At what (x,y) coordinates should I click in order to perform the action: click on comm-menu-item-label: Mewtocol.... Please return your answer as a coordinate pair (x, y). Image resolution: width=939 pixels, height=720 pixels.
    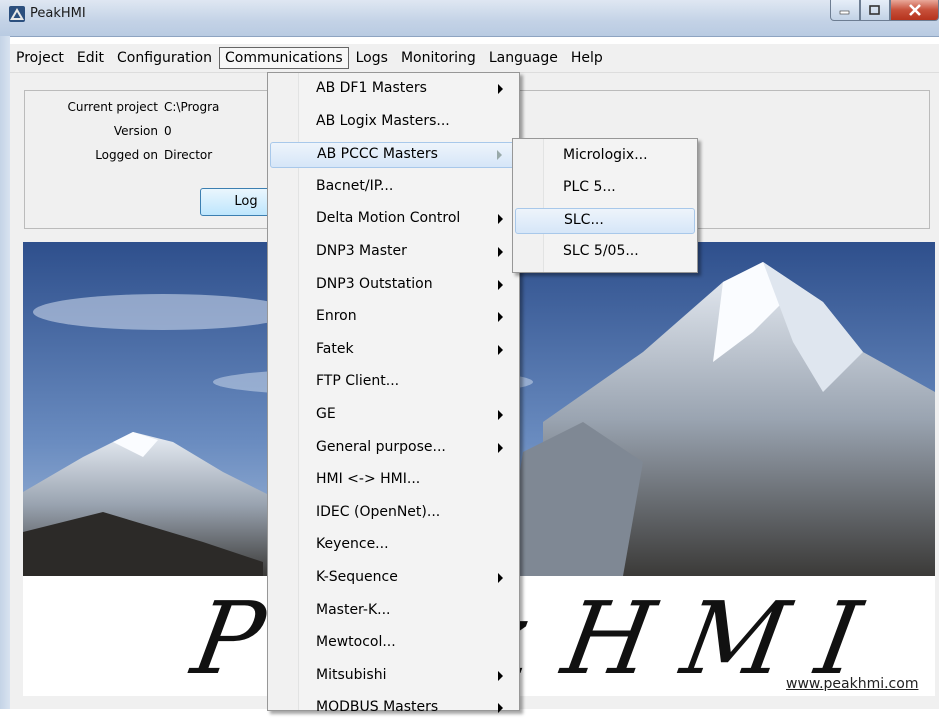
    Looking at the image, I should click on (356, 642).